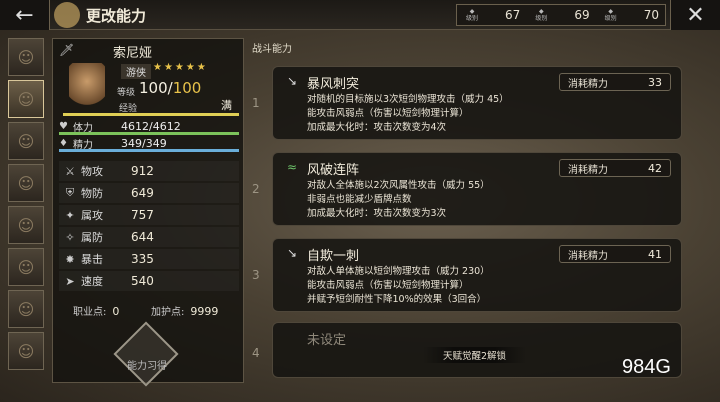 The width and height of the screenshot is (720, 402). I want to click on level-label: 等级, so click(126, 93).